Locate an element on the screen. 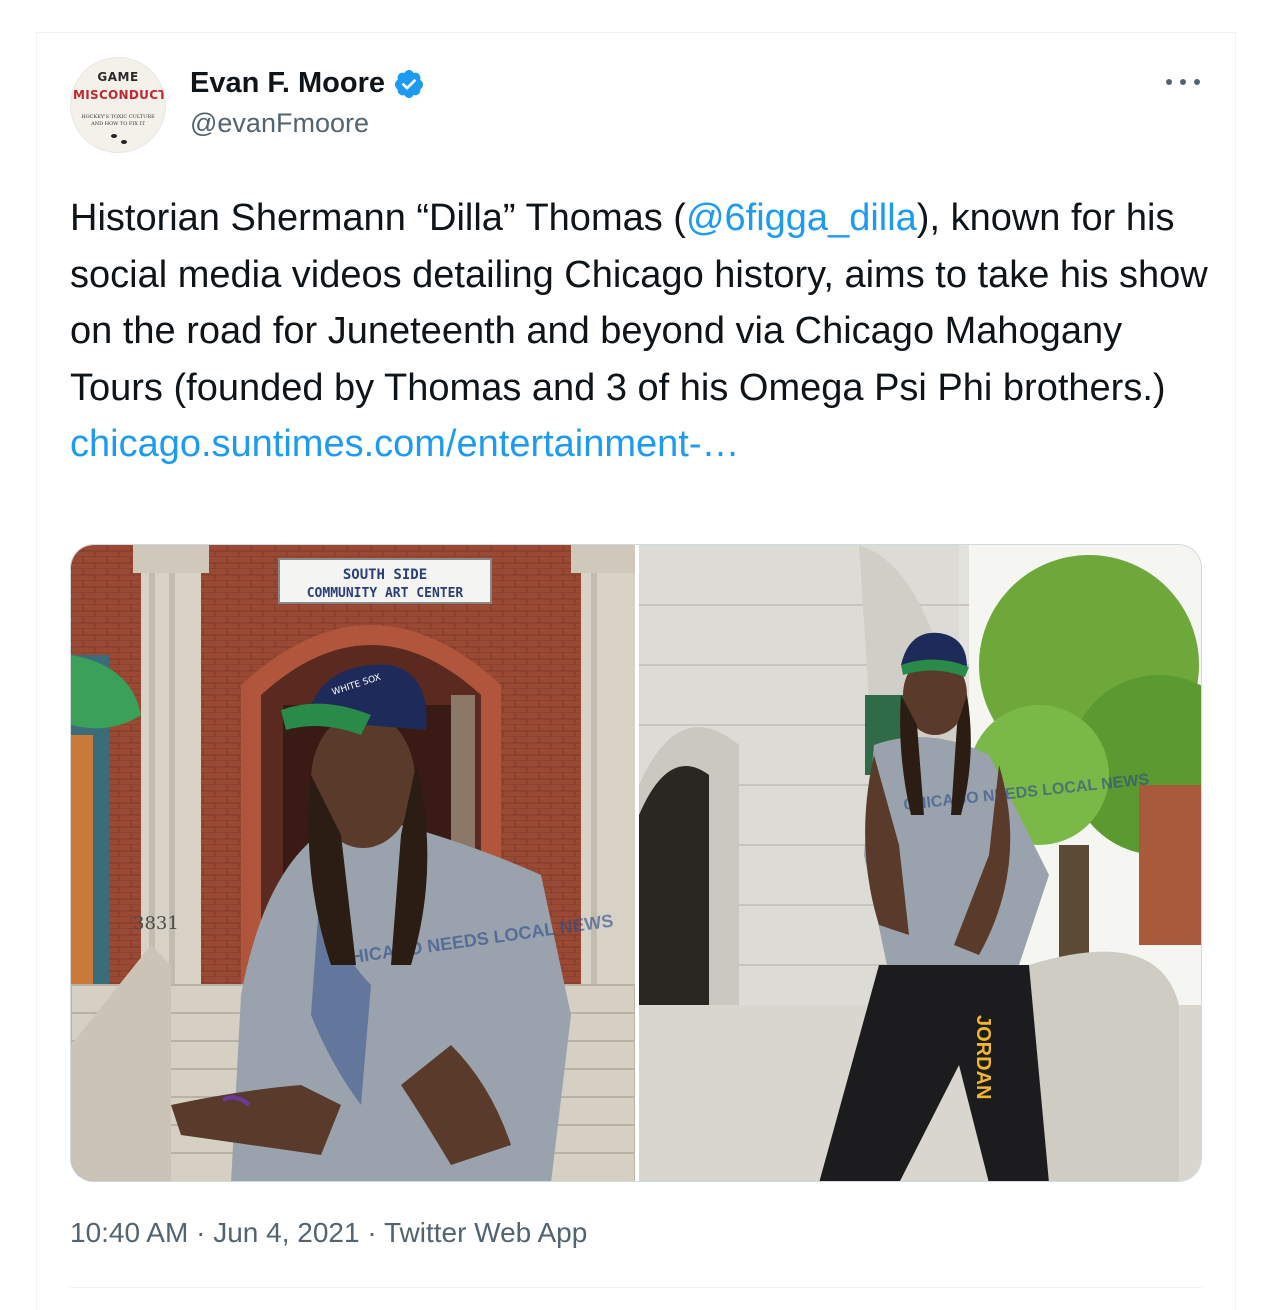 Image resolution: width=1264 pixels, height=1310 pixels. tweet-source: Twitter Web App is located at coordinates (485, 1232).